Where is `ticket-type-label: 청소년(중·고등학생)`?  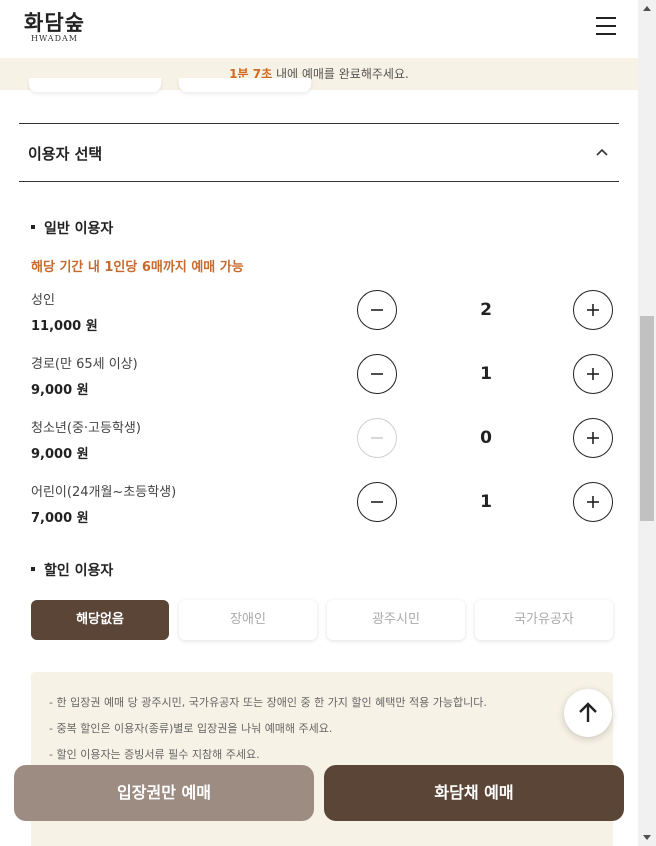
ticket-type-label: 청소년(중·고등학생) is located at coordinates (86, 428).